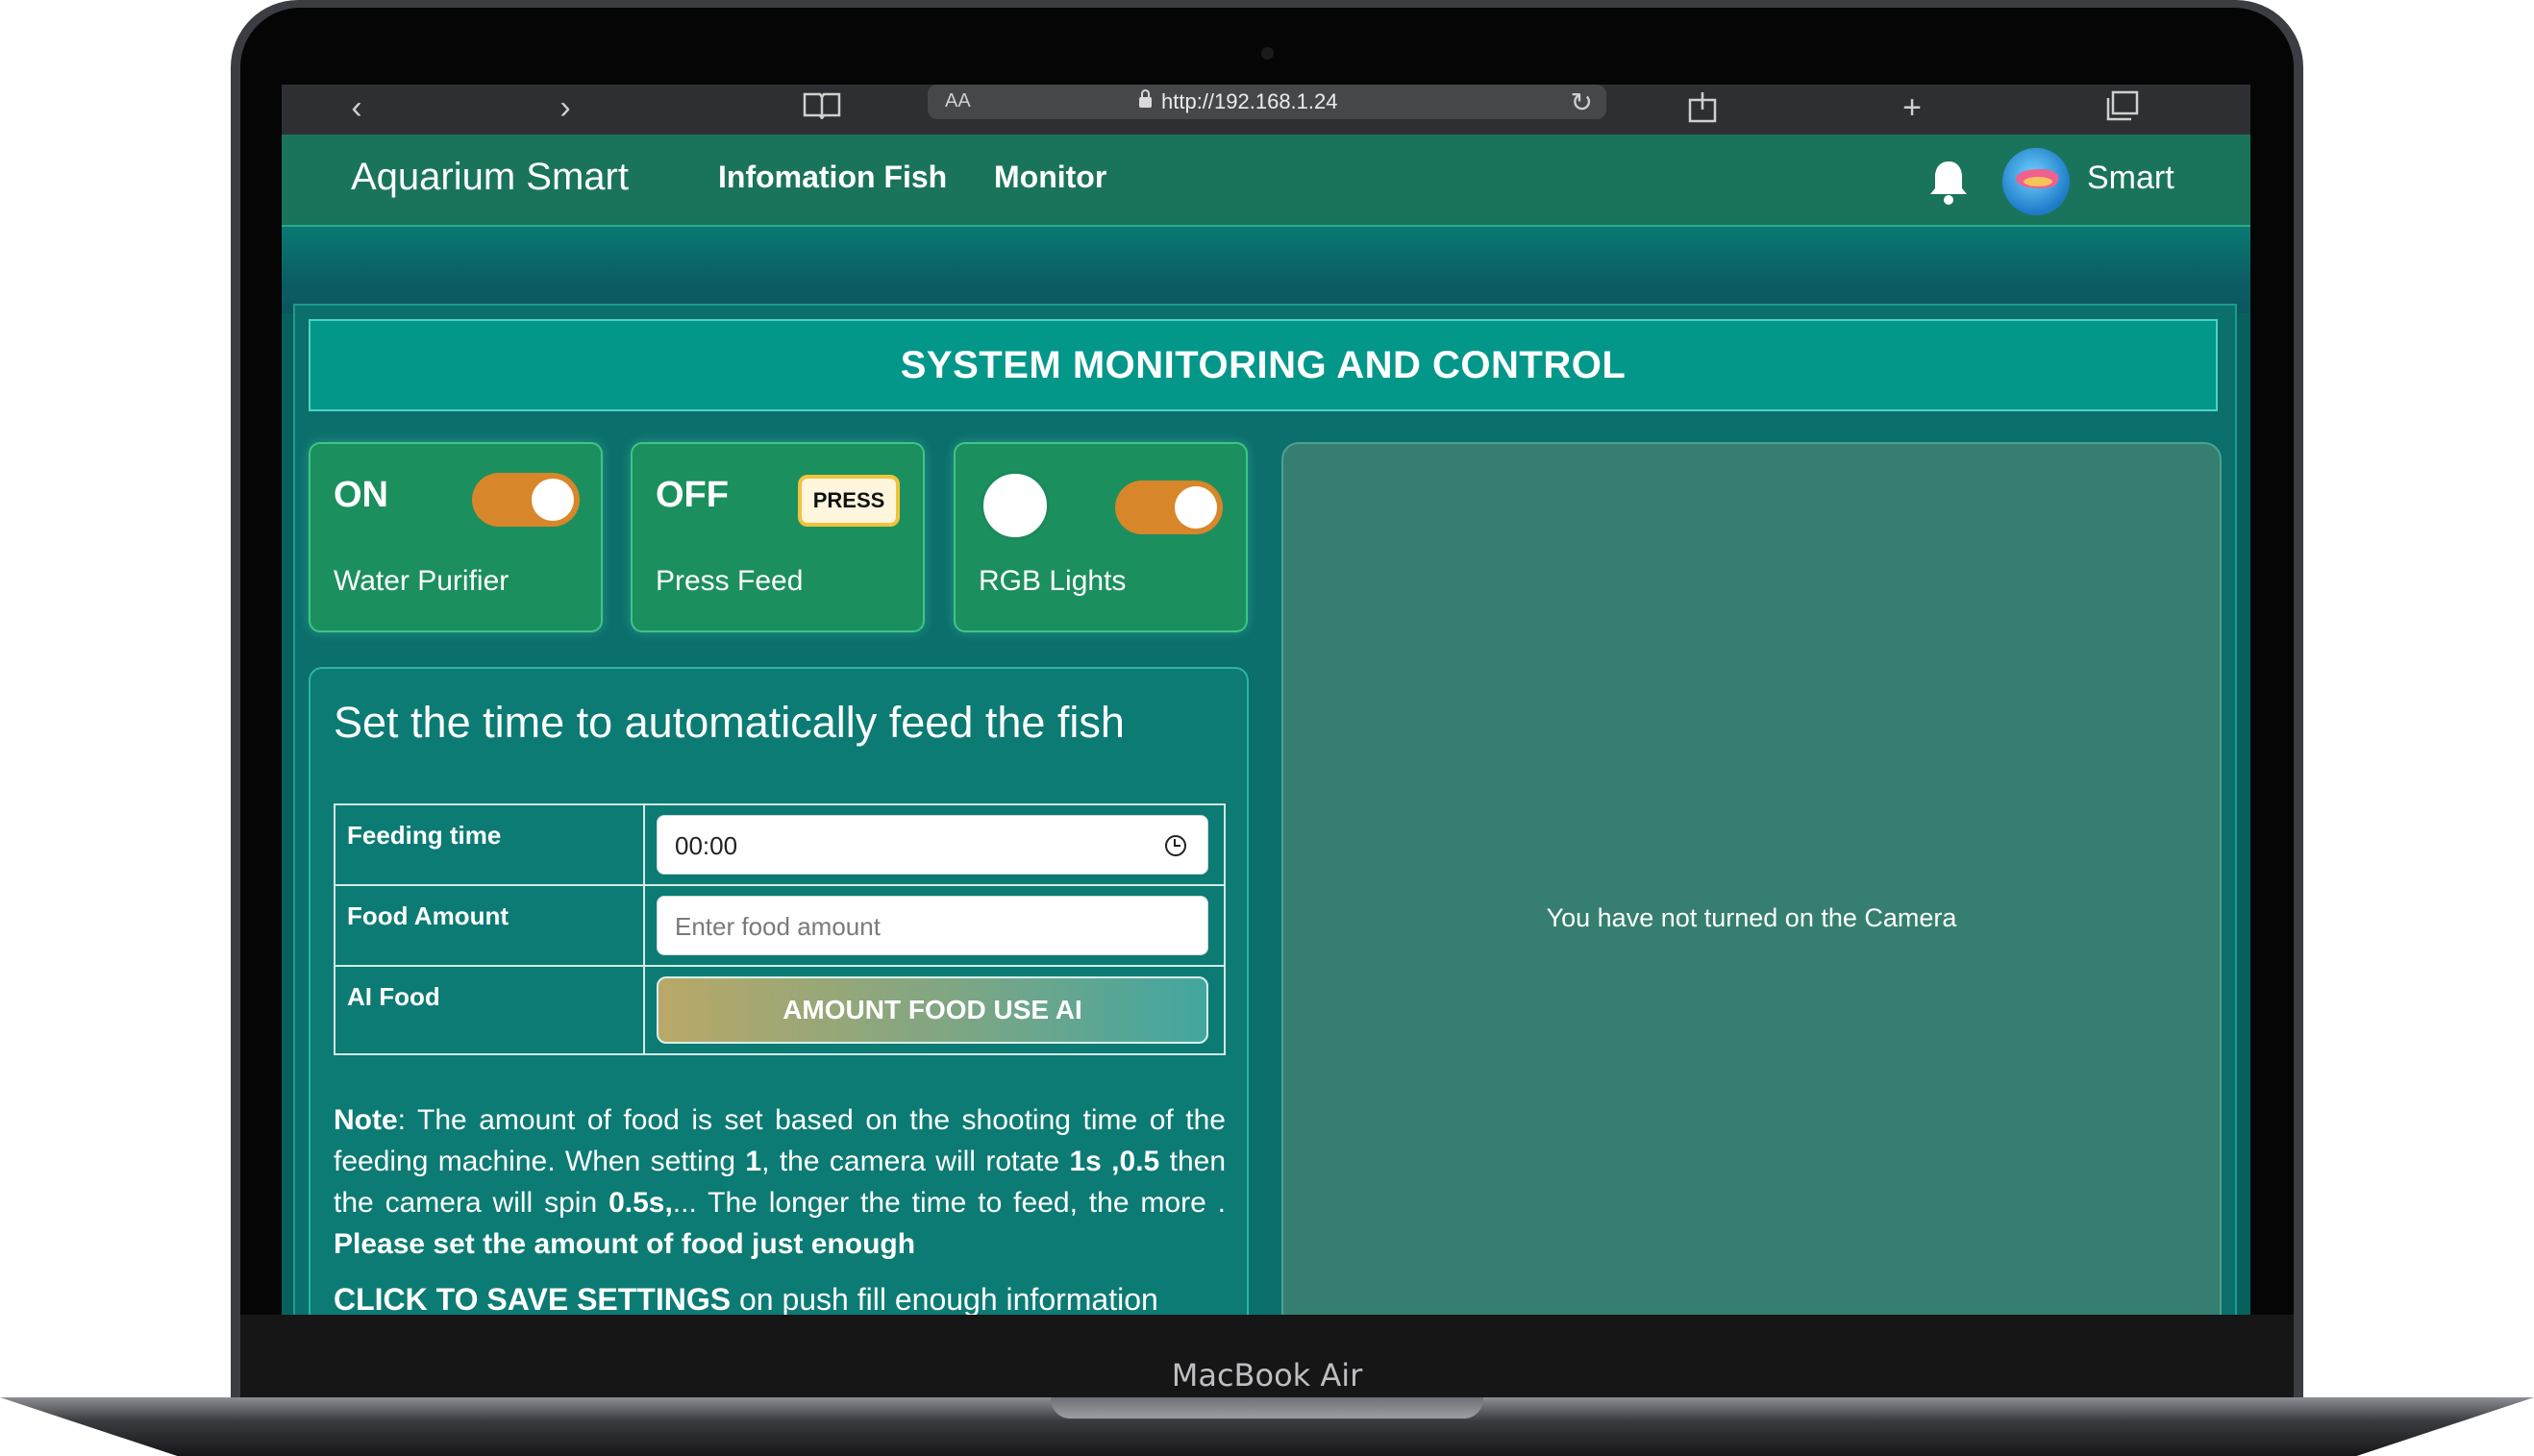  What do you see at coordinates (456, 537) in the screenshot?
I see `water-purifier-card: ON Water Purifier` at bounding box center [456, 537].